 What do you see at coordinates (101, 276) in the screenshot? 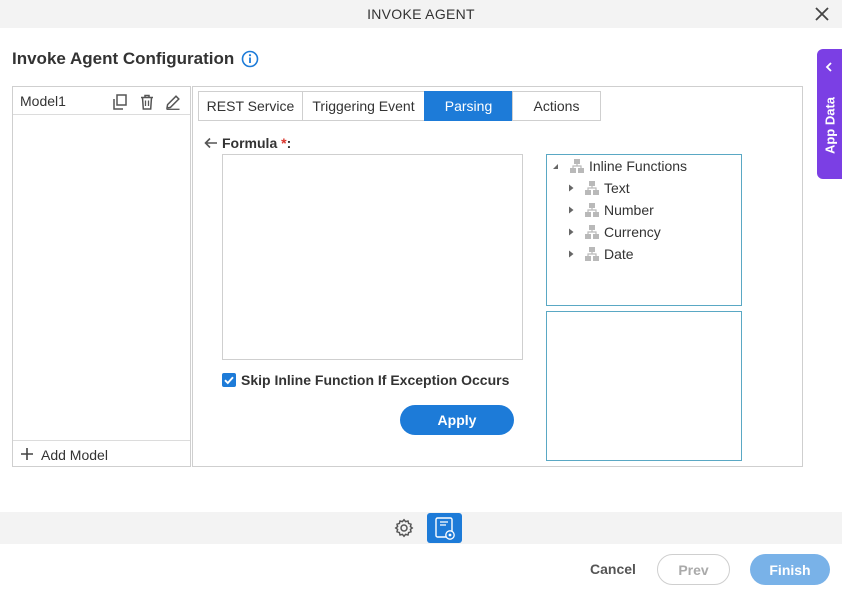
I see `models-panel: Model1 Add Model` at bounding box center [101, 276].